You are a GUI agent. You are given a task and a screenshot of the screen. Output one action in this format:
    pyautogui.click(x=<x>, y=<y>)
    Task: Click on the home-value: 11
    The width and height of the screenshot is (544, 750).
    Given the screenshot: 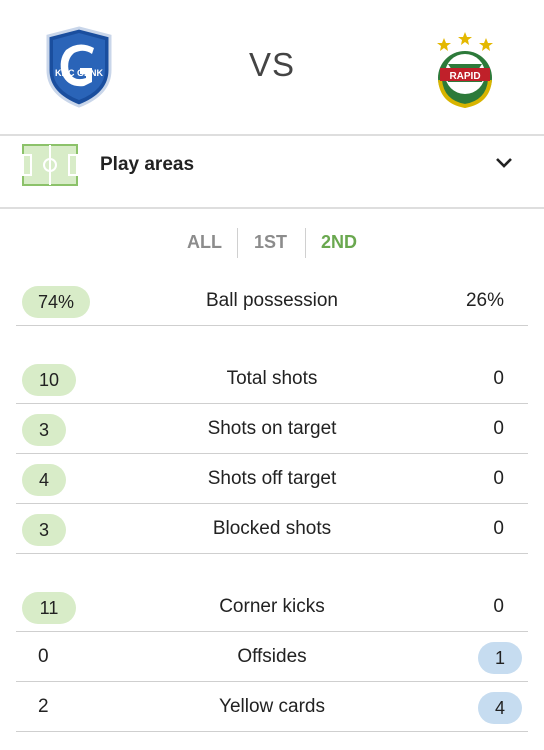 What is the action you would take?
    pyautogui.click(x=49, y=608)
    